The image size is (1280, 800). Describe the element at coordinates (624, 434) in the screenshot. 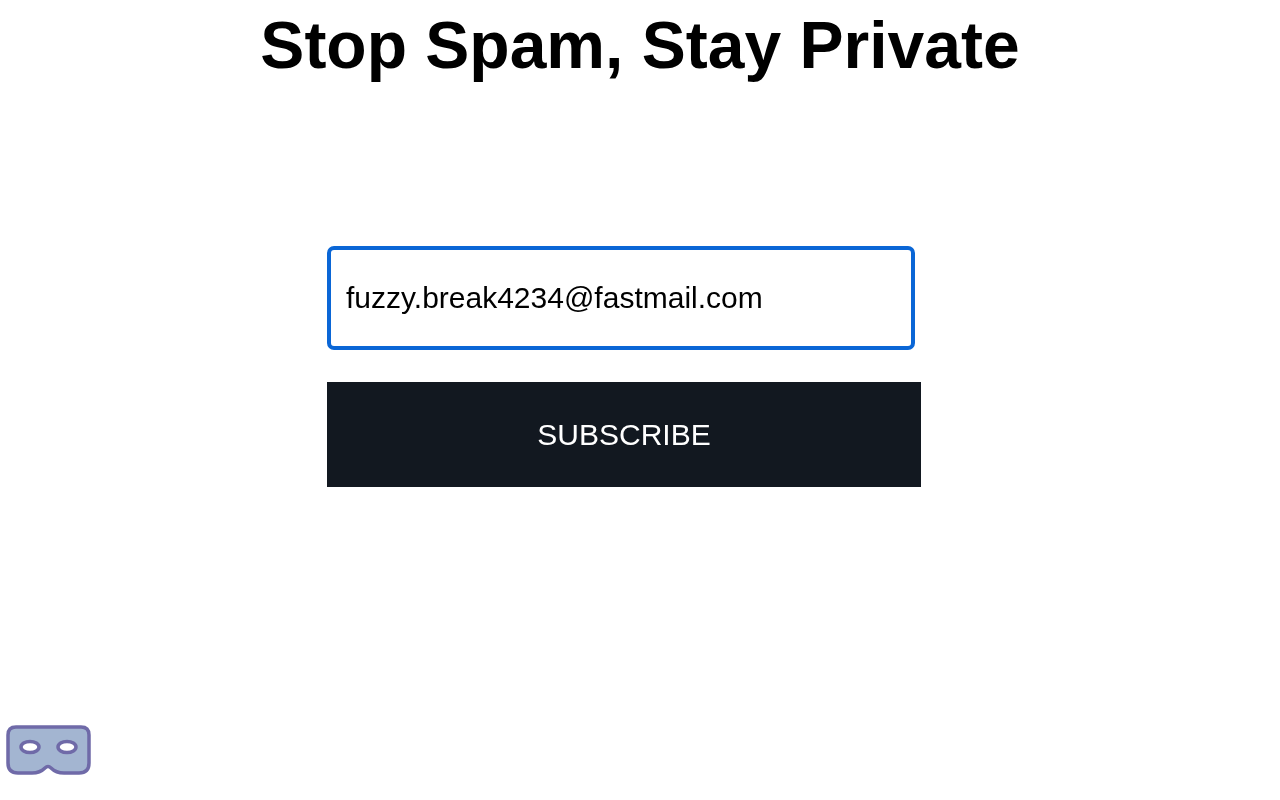

I see `subscribe-button: SUBSCRIBE` at that location.